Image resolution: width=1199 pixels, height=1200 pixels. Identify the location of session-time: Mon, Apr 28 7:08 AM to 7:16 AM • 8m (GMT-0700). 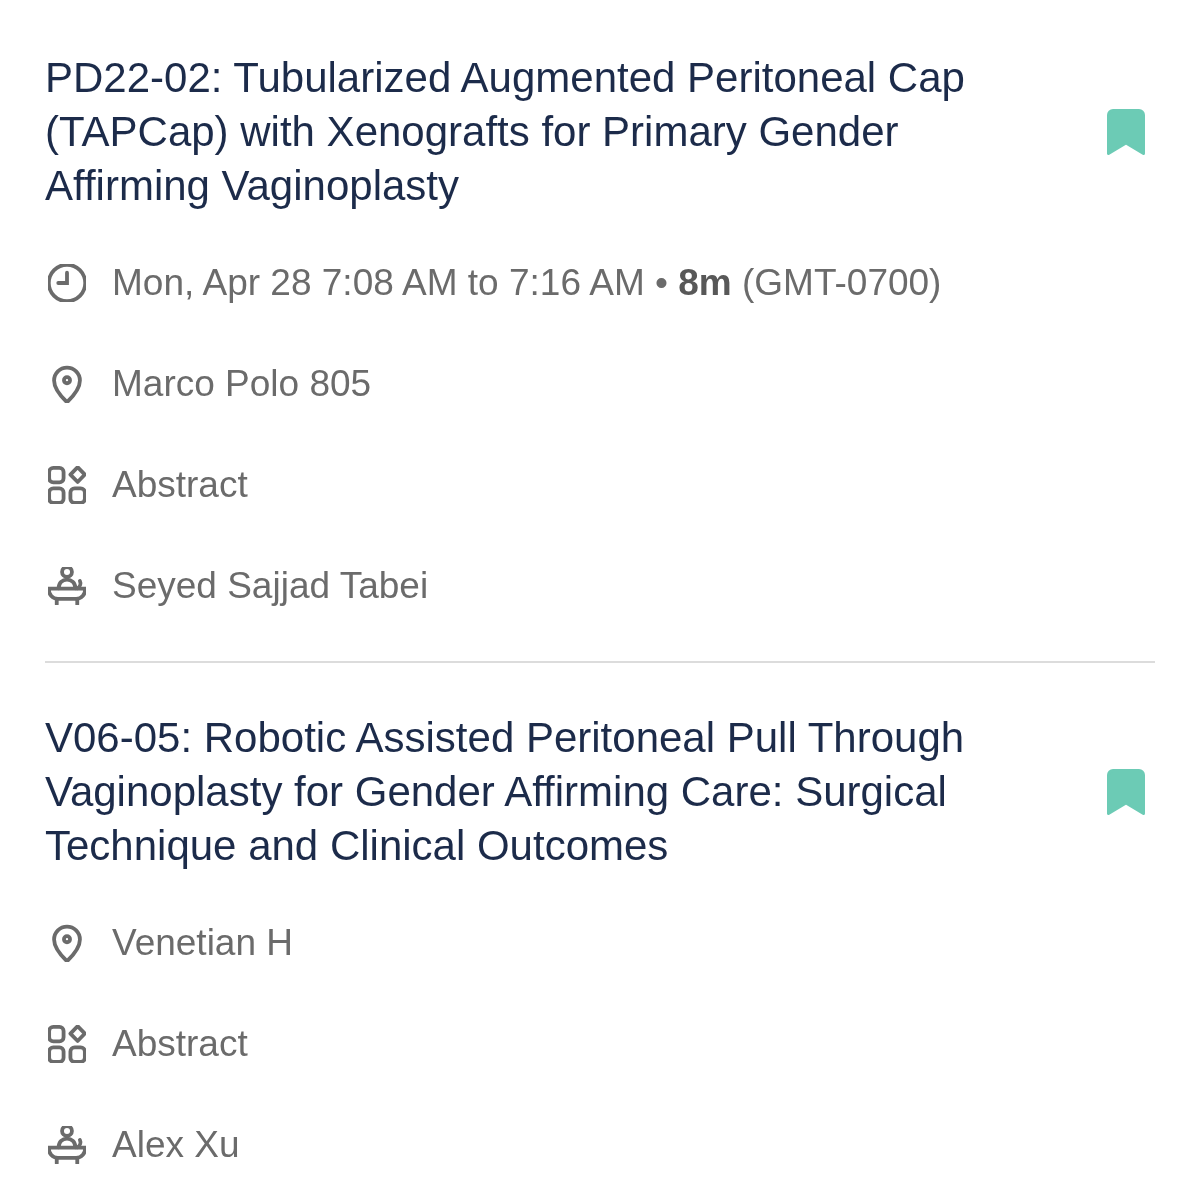
(527, 282).